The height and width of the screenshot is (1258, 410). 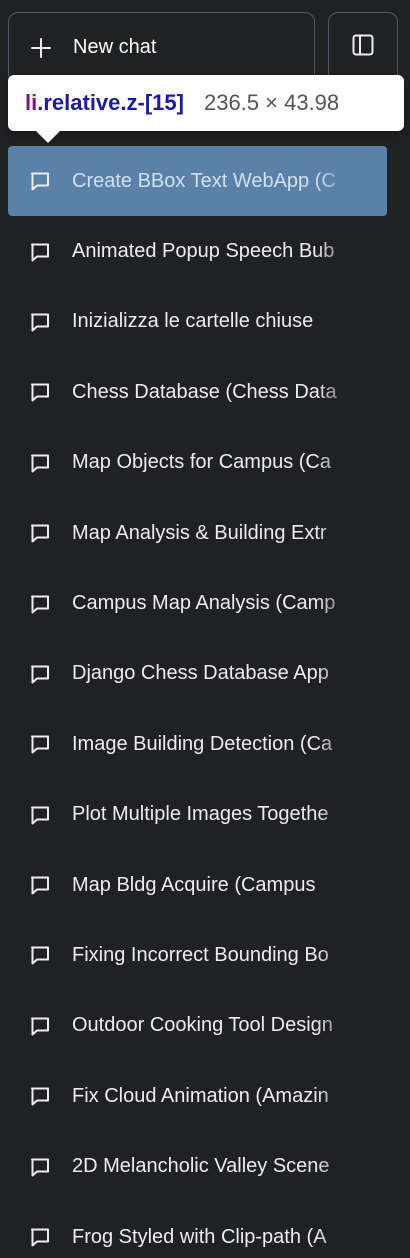 What do you see at coordinates (193, 321) in the screenshot?
I see `chat-history-title: Inizializza le cartelle chiuse` at bounding box center [193, 321].